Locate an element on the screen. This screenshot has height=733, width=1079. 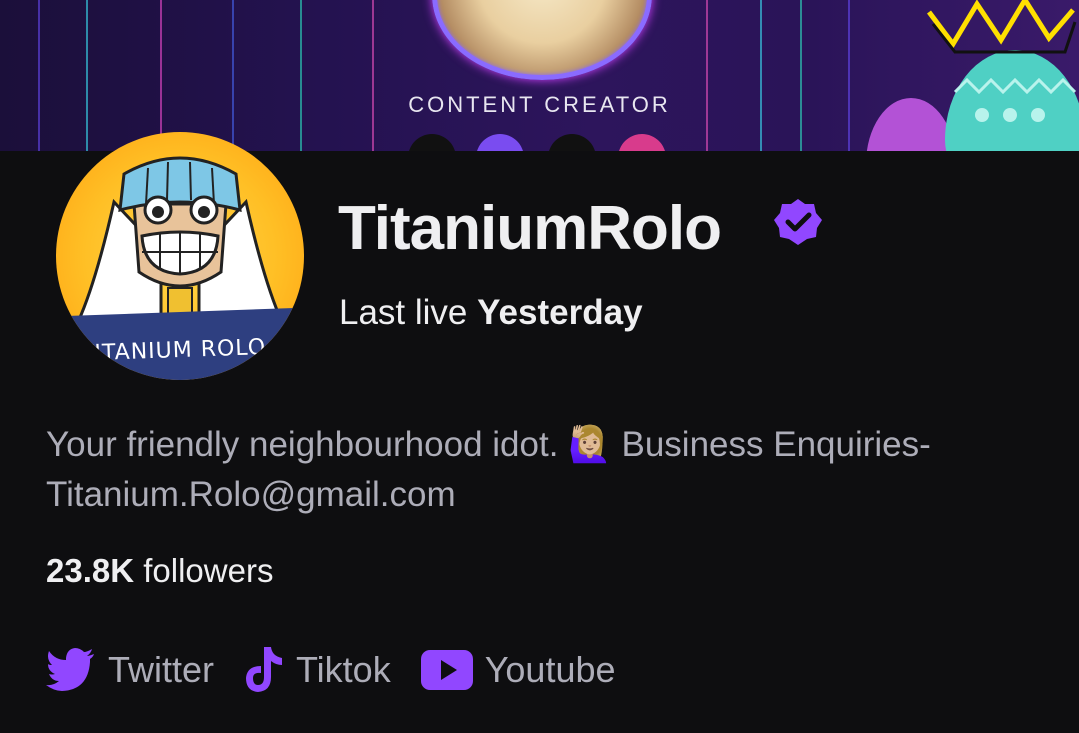
follower-count: 23.8K followers is located at coordinates (159, 571).